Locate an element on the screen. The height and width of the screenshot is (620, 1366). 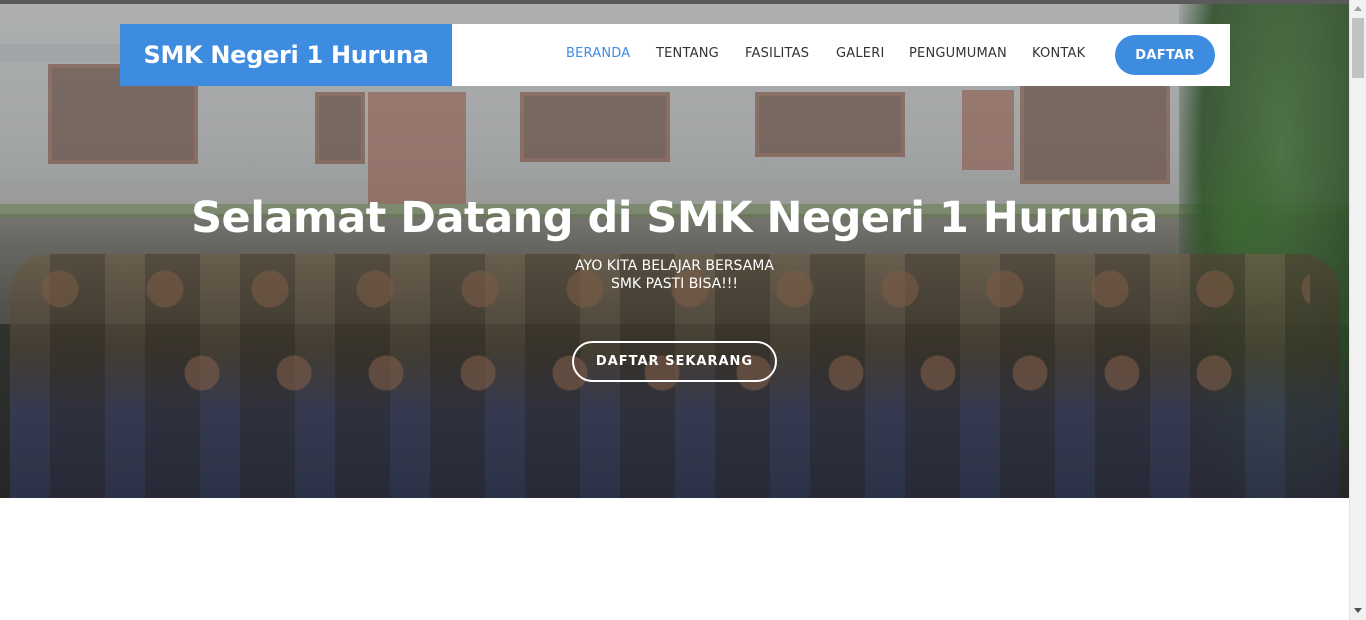
nav-pengumuman: PENGUMUMAN is located at coordinates (958, 53).